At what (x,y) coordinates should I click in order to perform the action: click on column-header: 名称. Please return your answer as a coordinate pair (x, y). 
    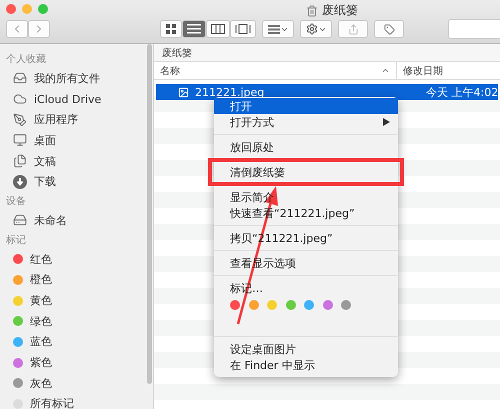
    Looking at the image, I should click on (275, 70).